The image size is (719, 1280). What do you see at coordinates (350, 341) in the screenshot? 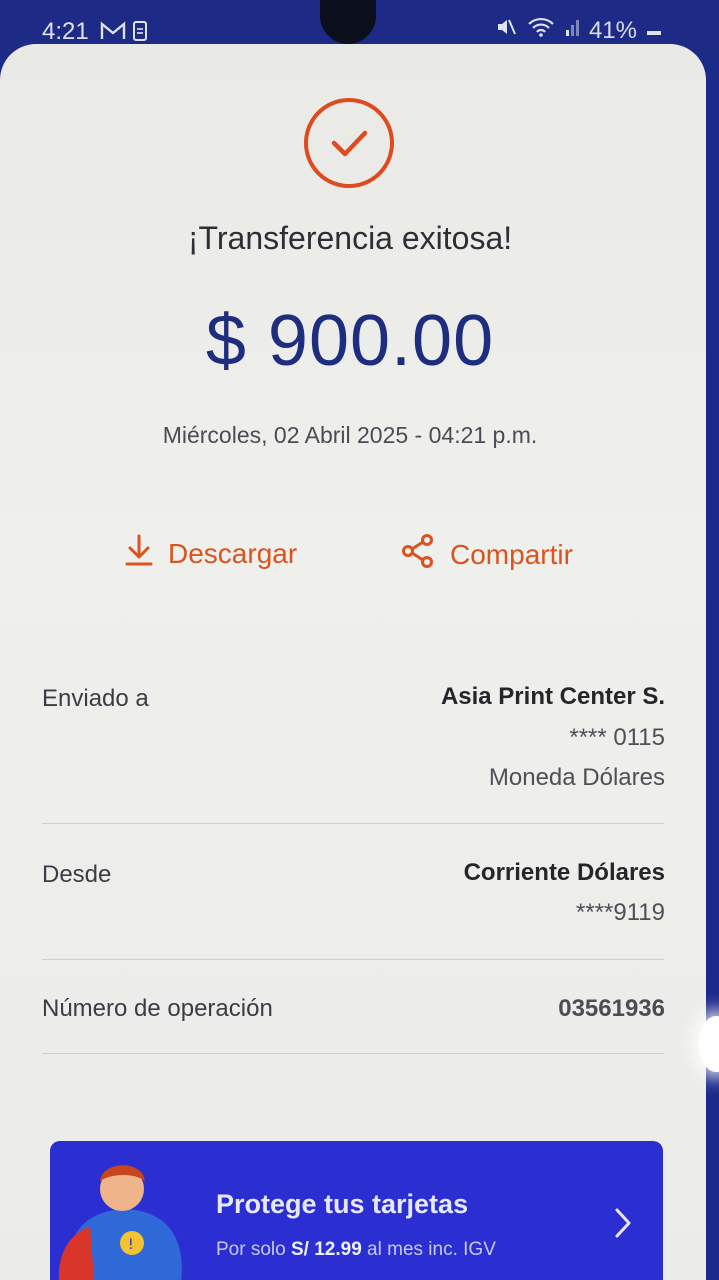
I see `transfer-amount: $ 900.00` at bounding box center [350, 341].